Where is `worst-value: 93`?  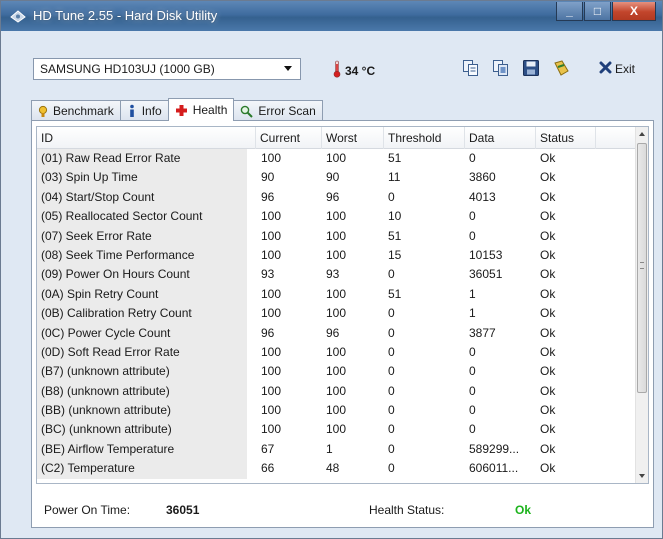
worst-value: 93 is located at coordinates (333, 274).